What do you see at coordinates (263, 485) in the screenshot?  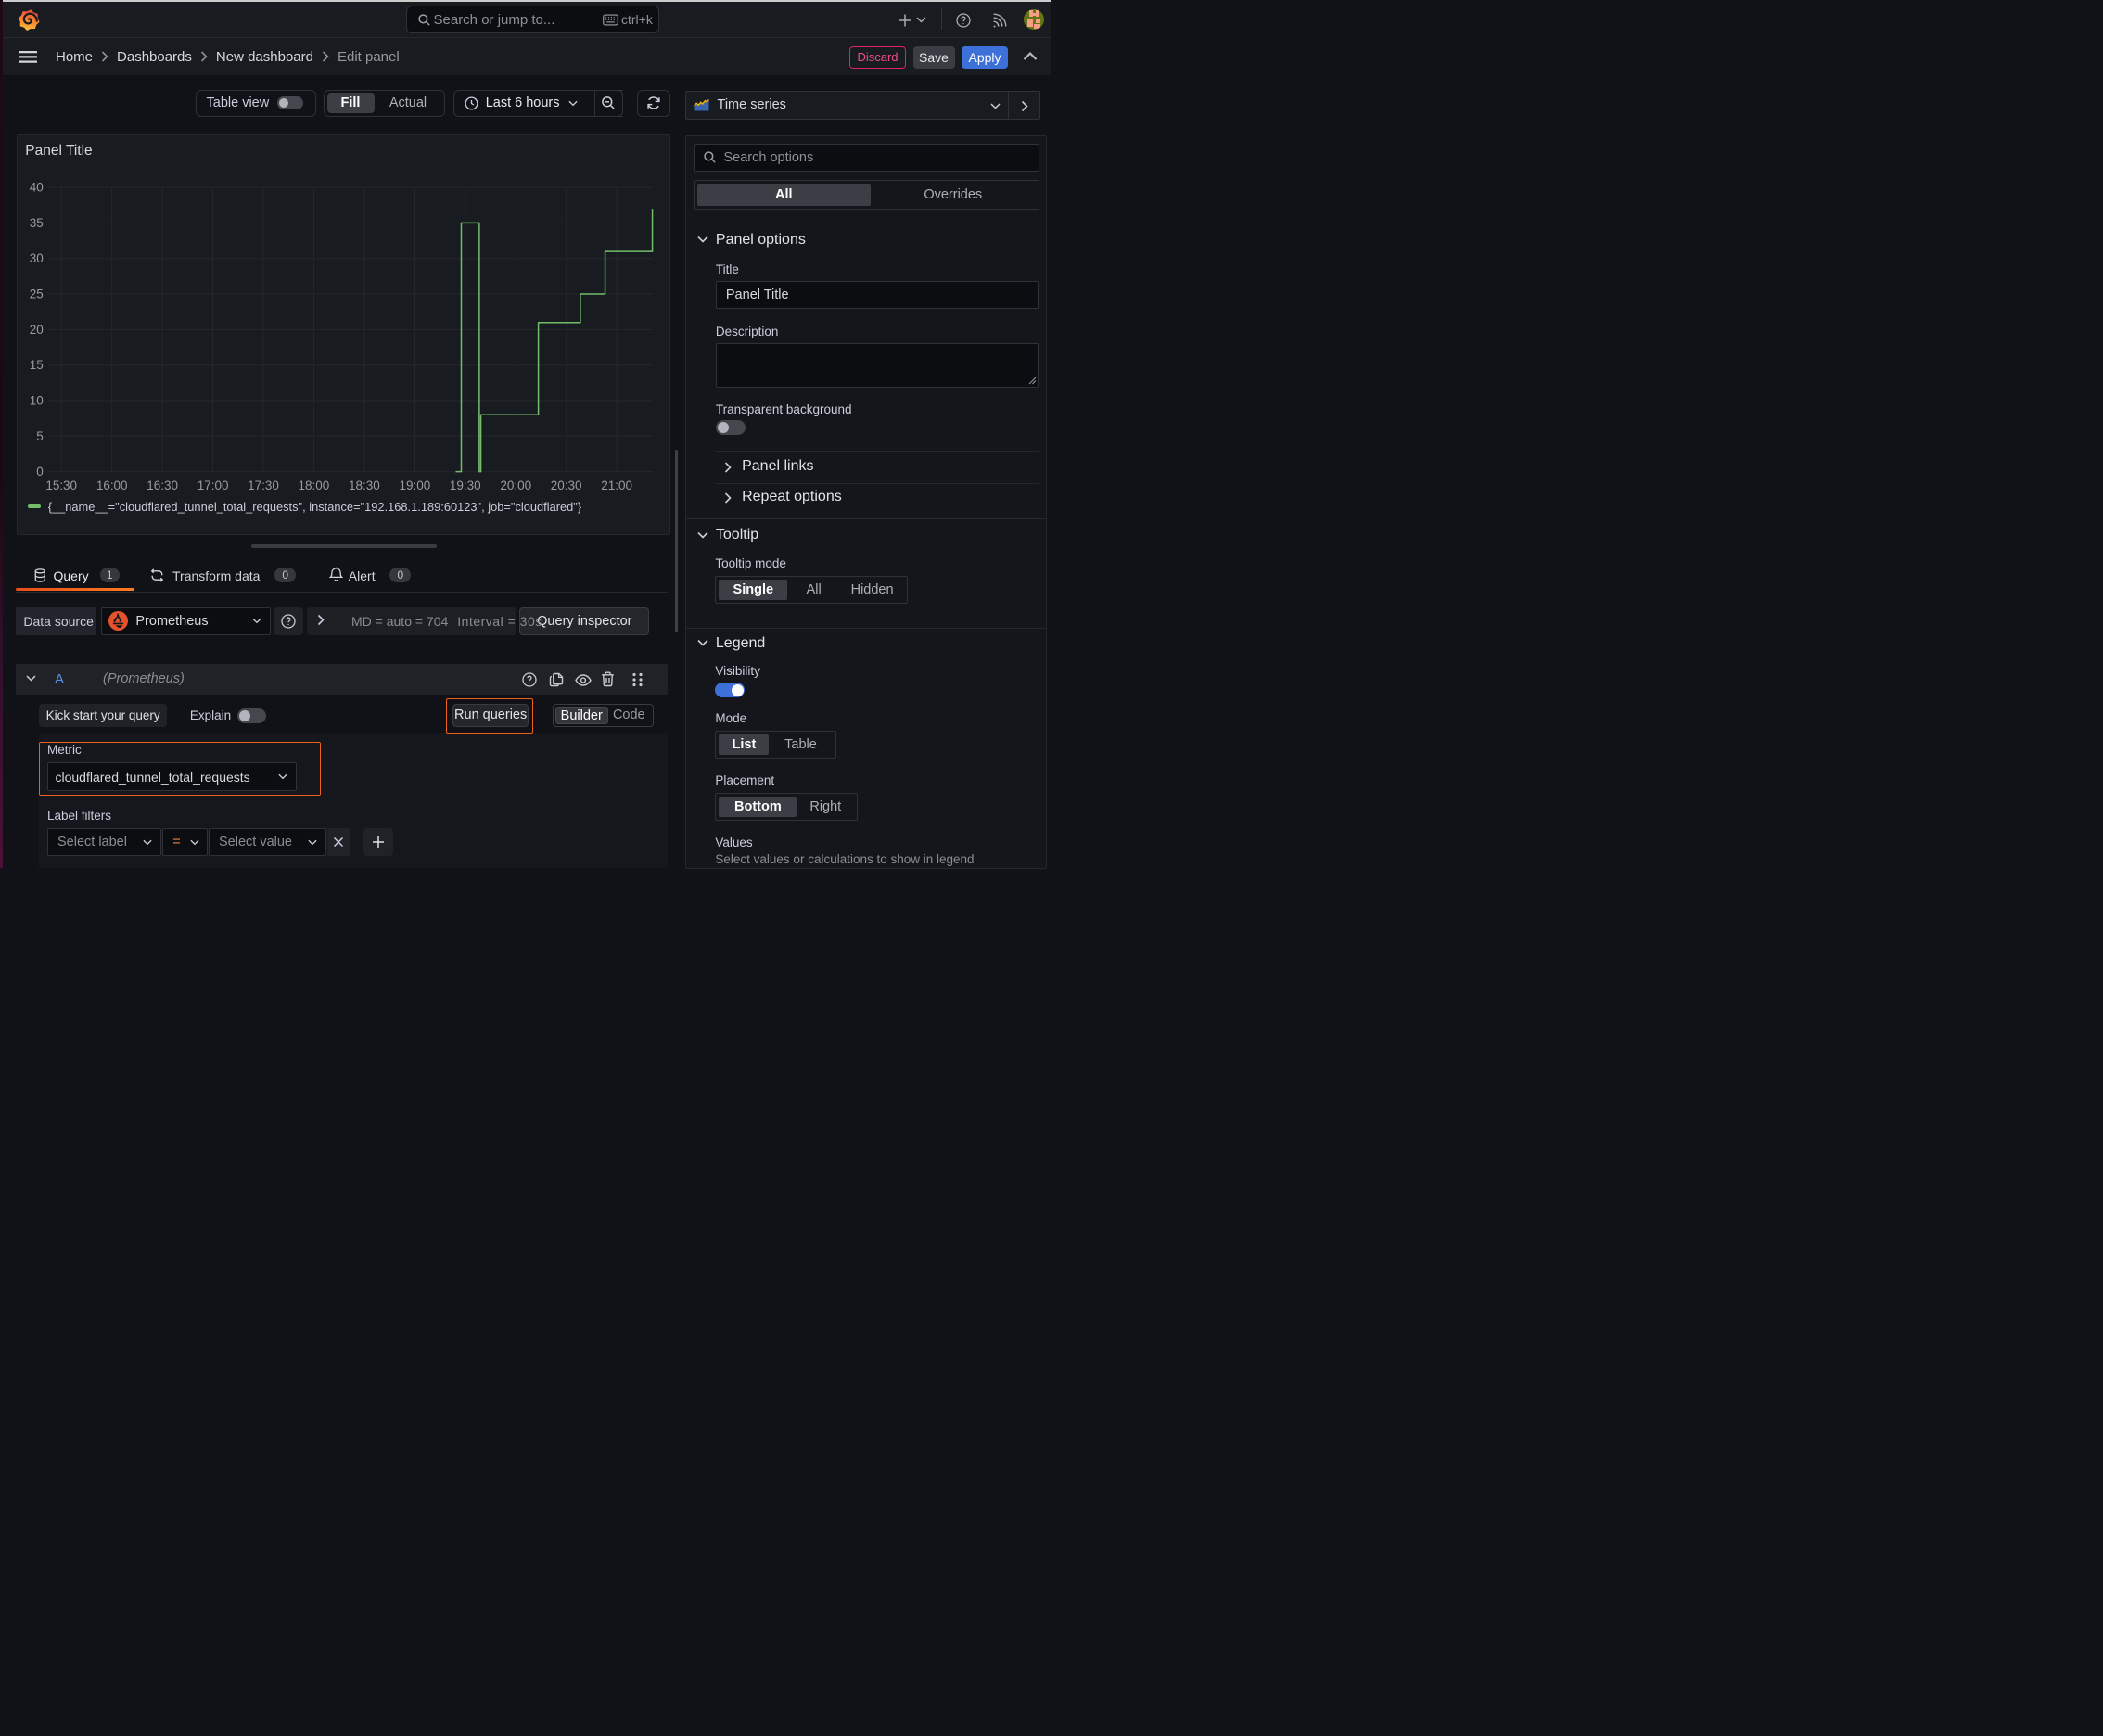 I see `svg-text: 17:30` at bounding box center [263, 485].